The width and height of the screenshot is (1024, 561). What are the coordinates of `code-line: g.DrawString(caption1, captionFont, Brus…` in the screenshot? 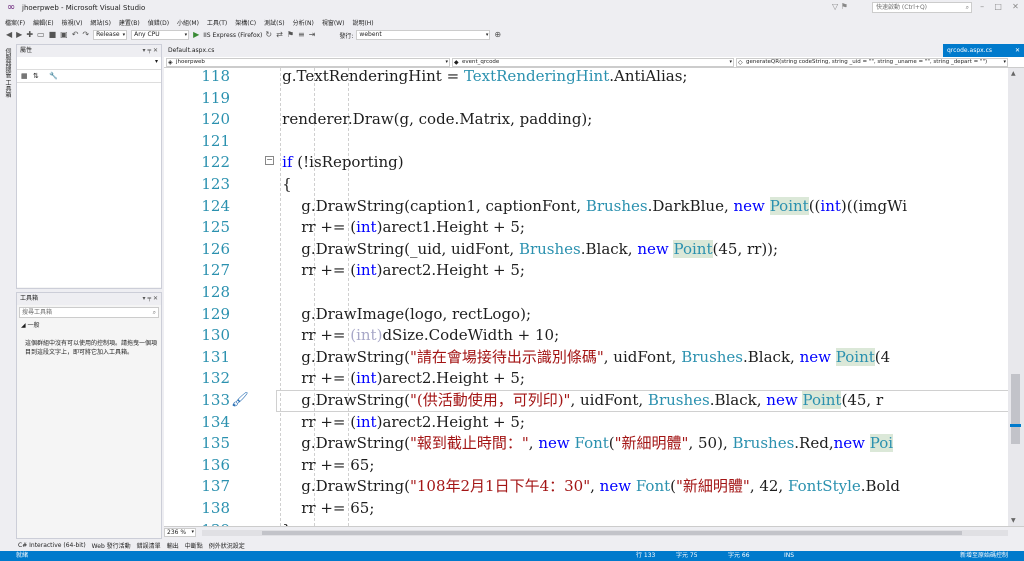 It's located at (575, 206).